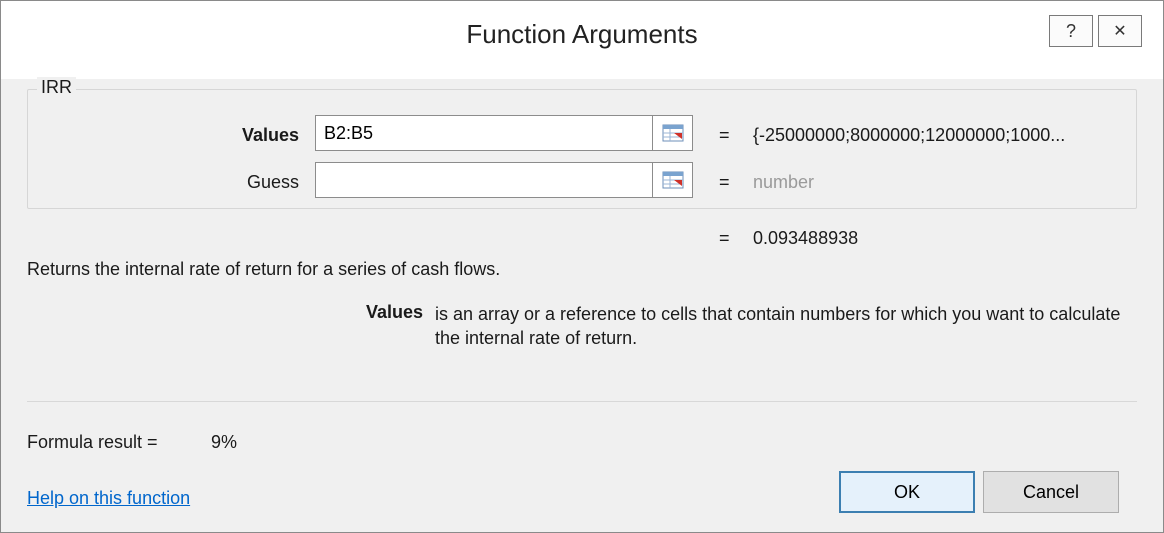 The height and width of the screenshot is (533, 1164). I want to click on formula-result-value: 9%, so click(224, 442).